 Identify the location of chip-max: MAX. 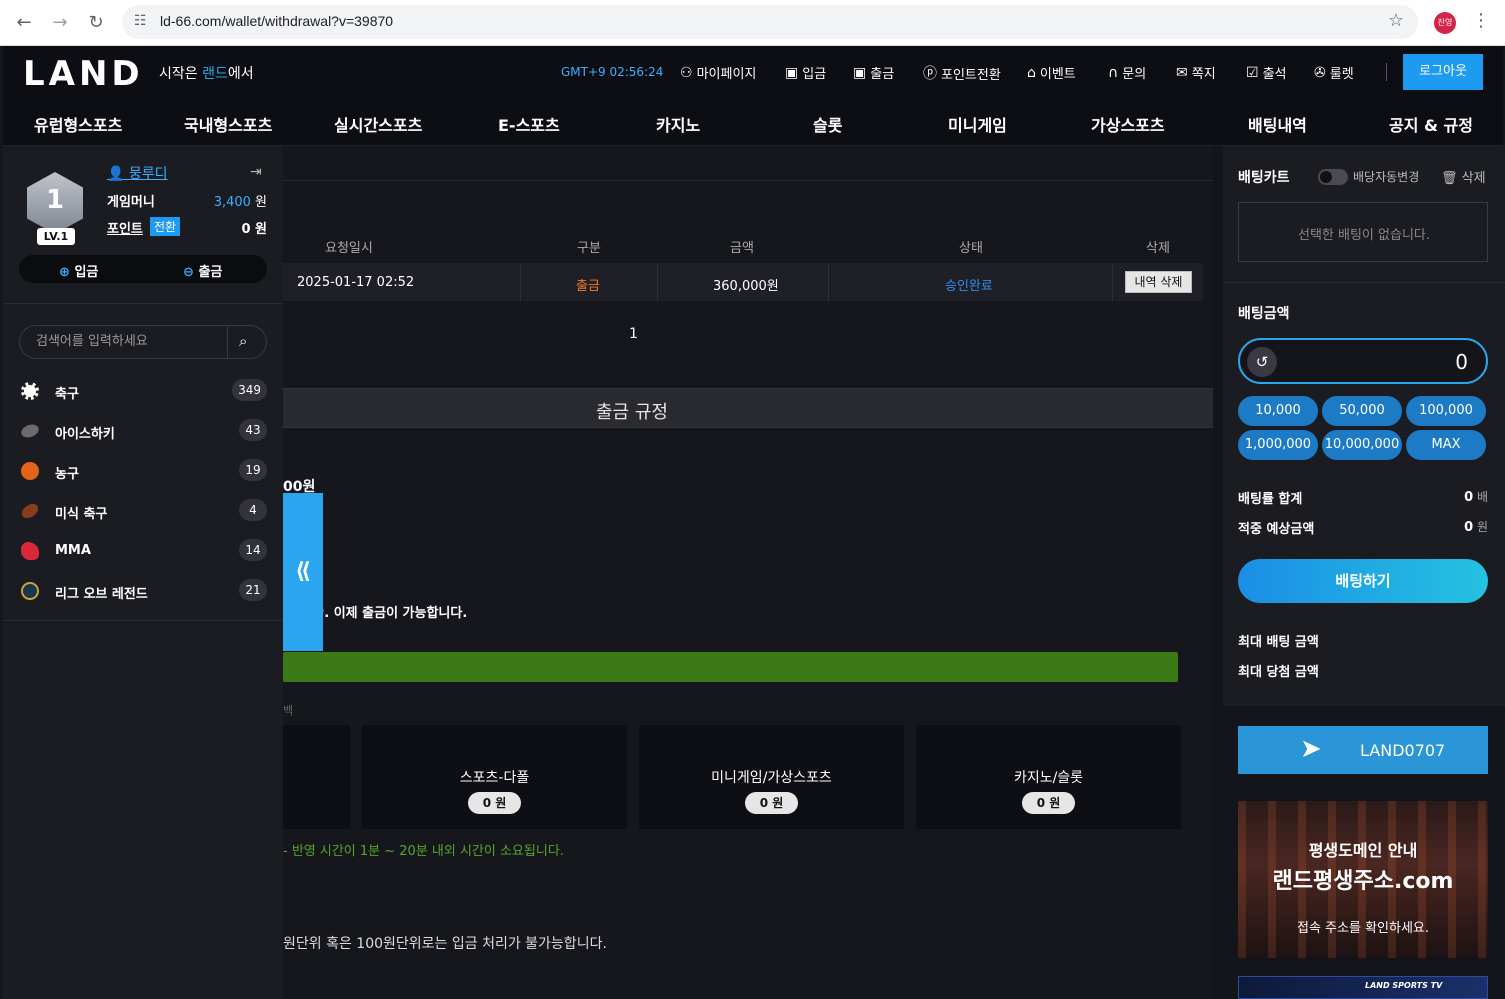
(1446, 445).